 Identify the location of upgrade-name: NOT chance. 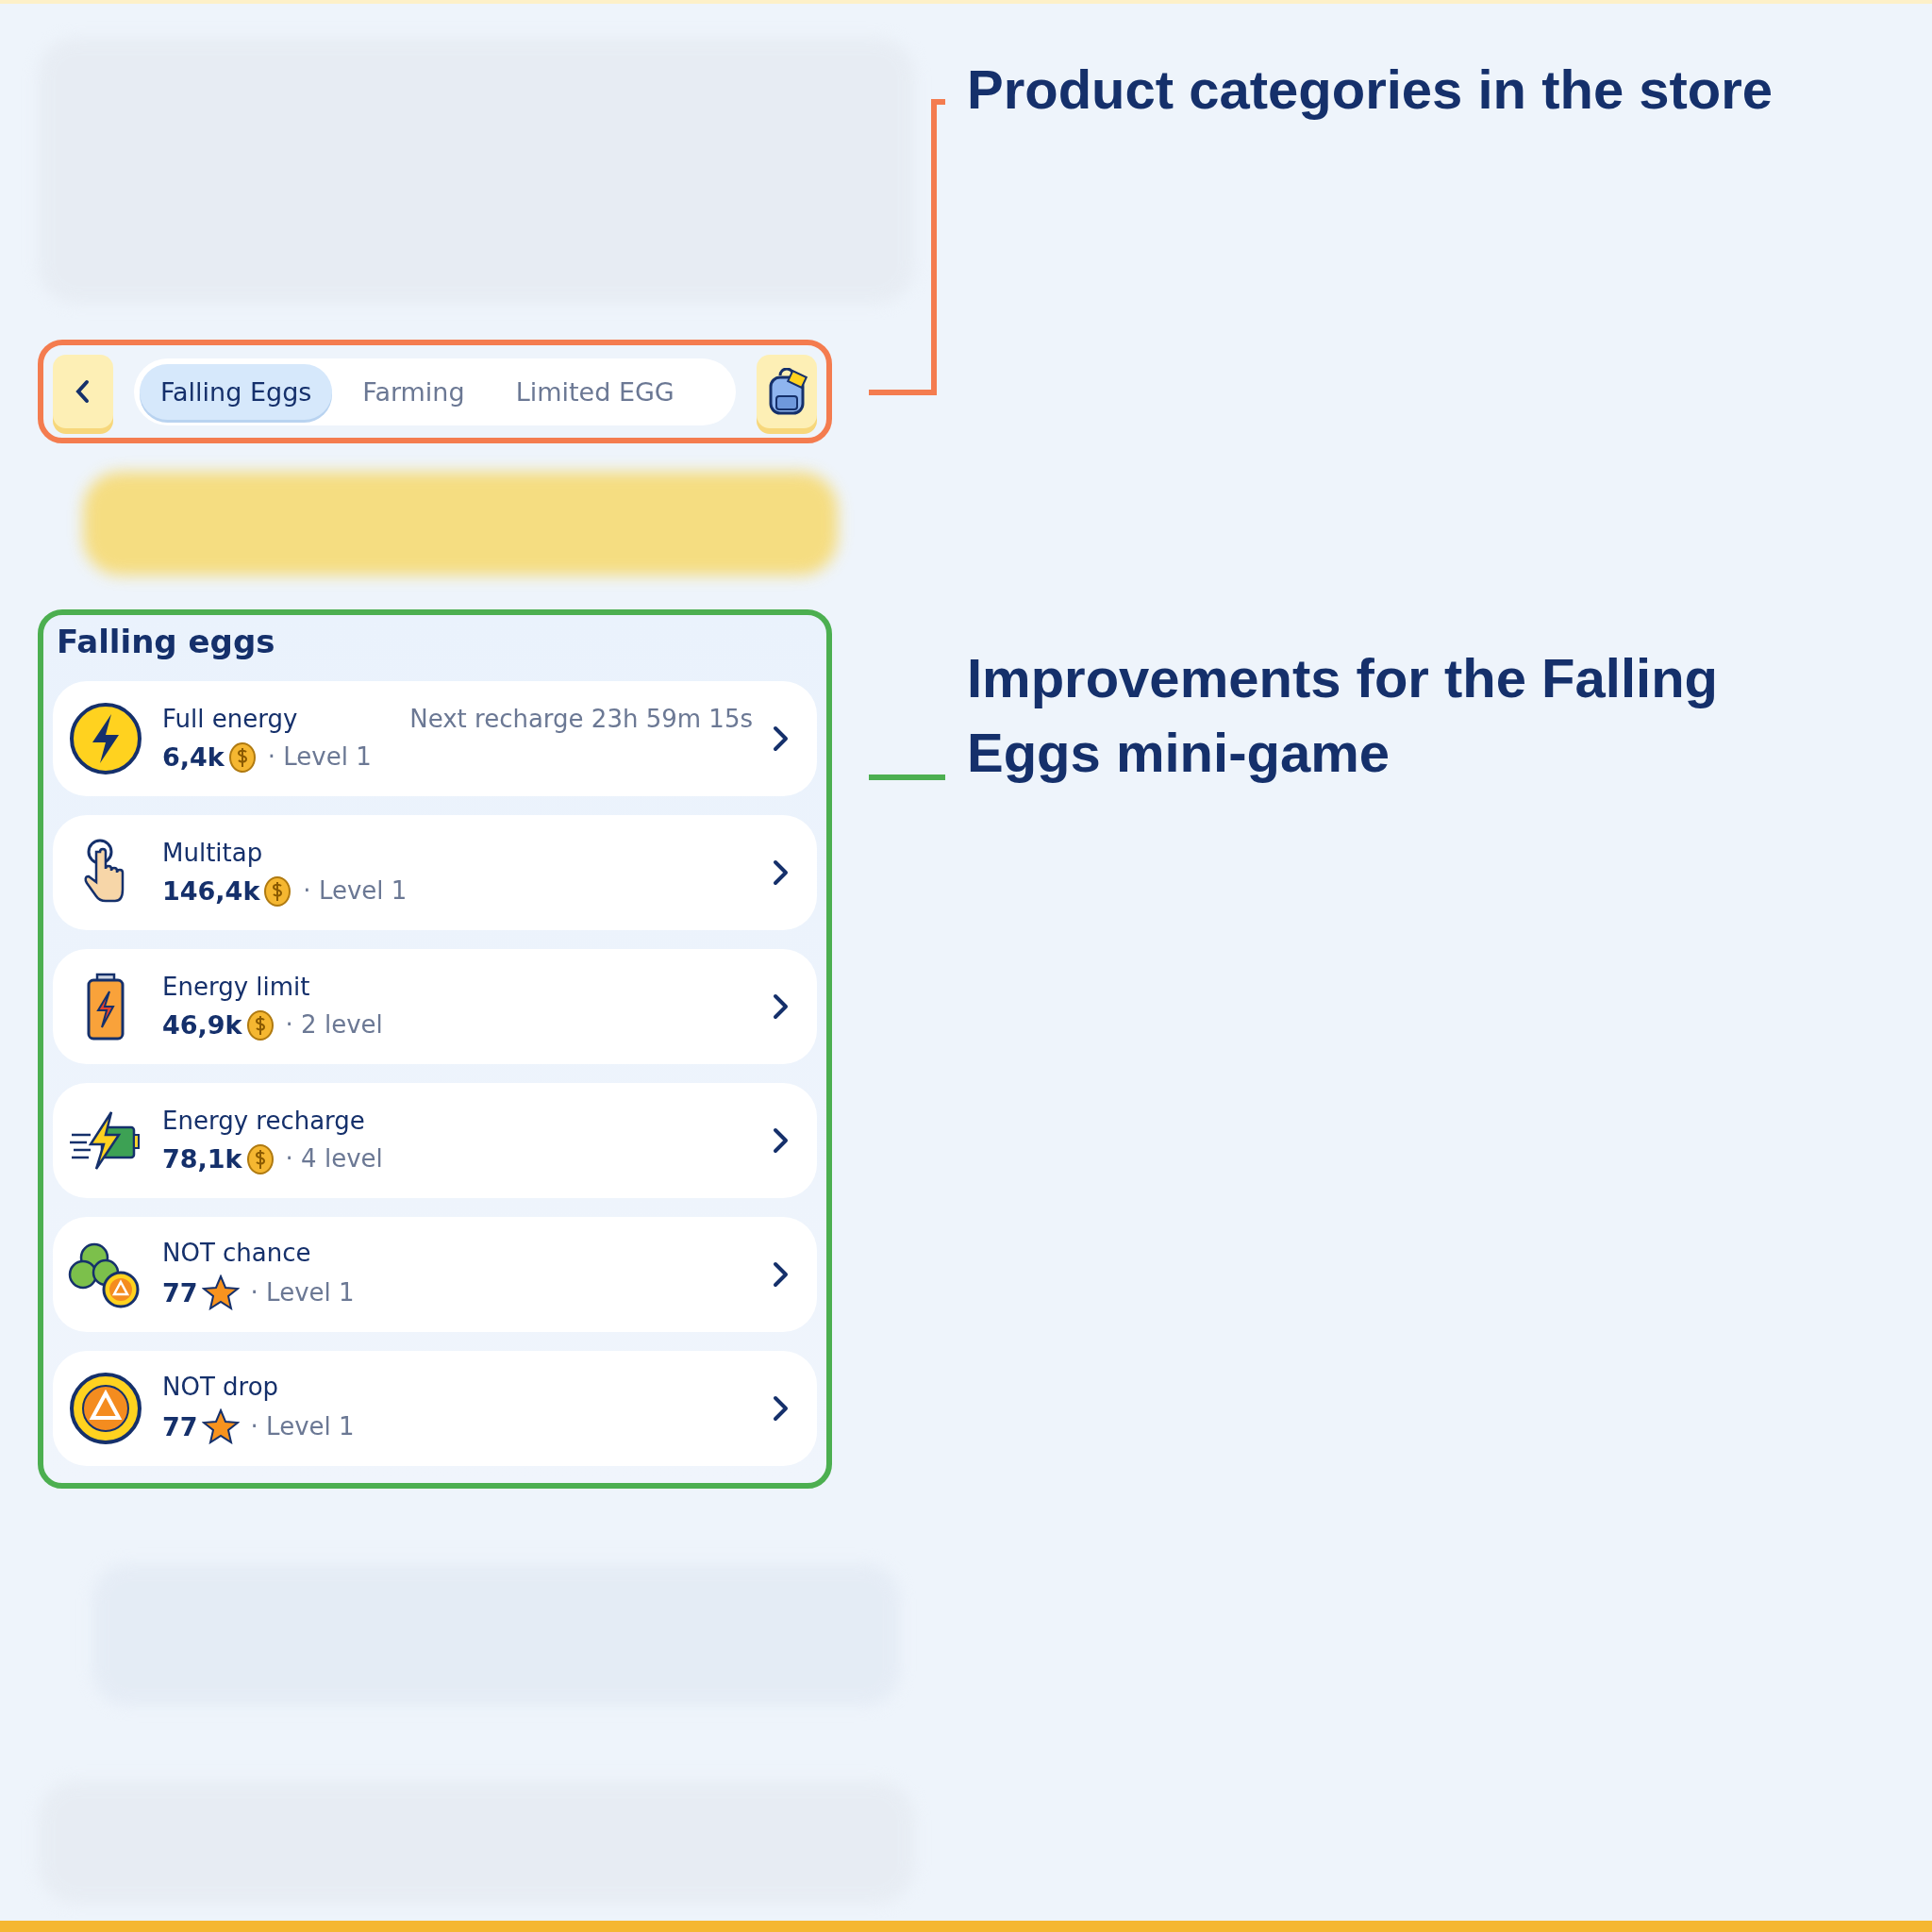
(236, 1253).